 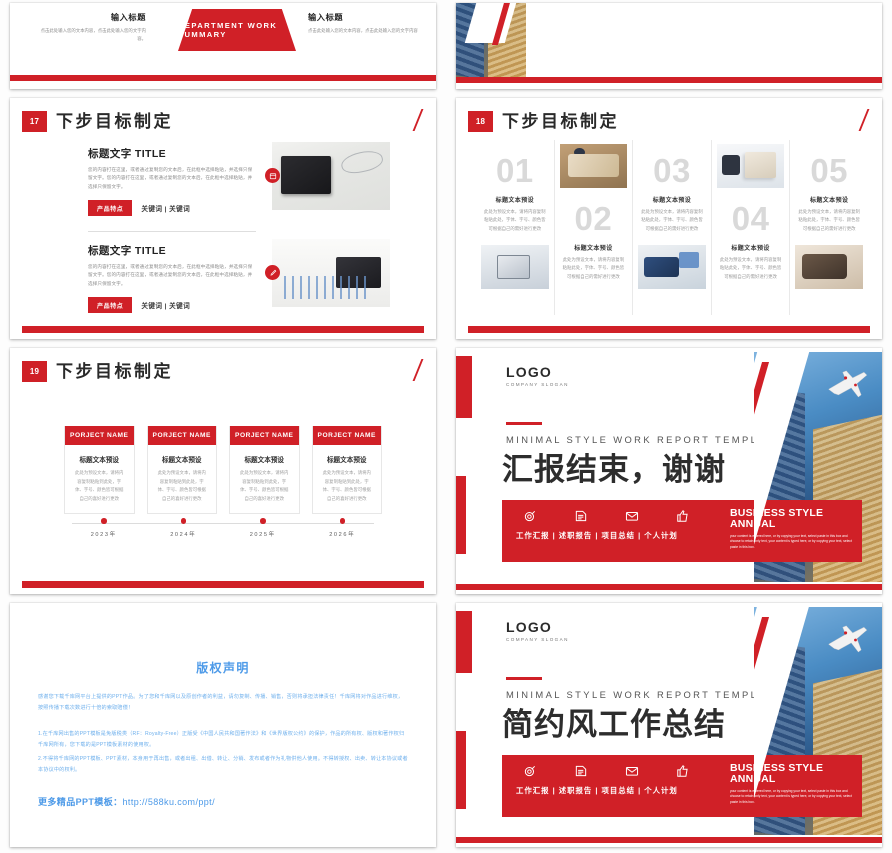 I want to click on banner-left-title: 输入标题, so click(x=128, y=17).